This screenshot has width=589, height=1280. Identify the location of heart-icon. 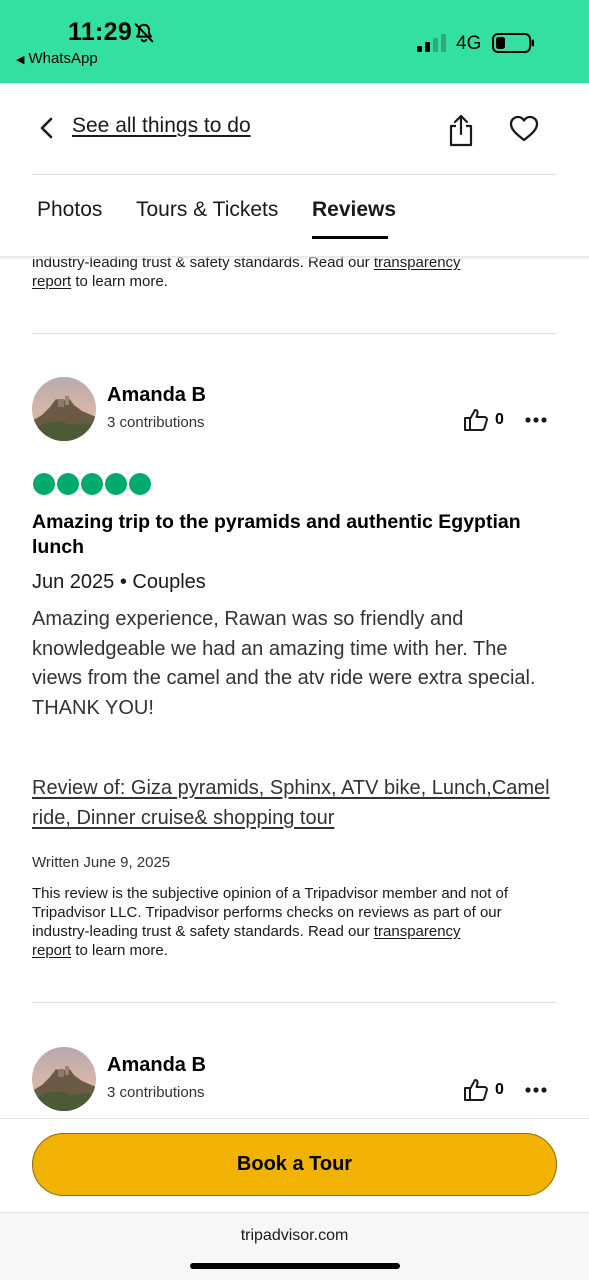
(524, 129).